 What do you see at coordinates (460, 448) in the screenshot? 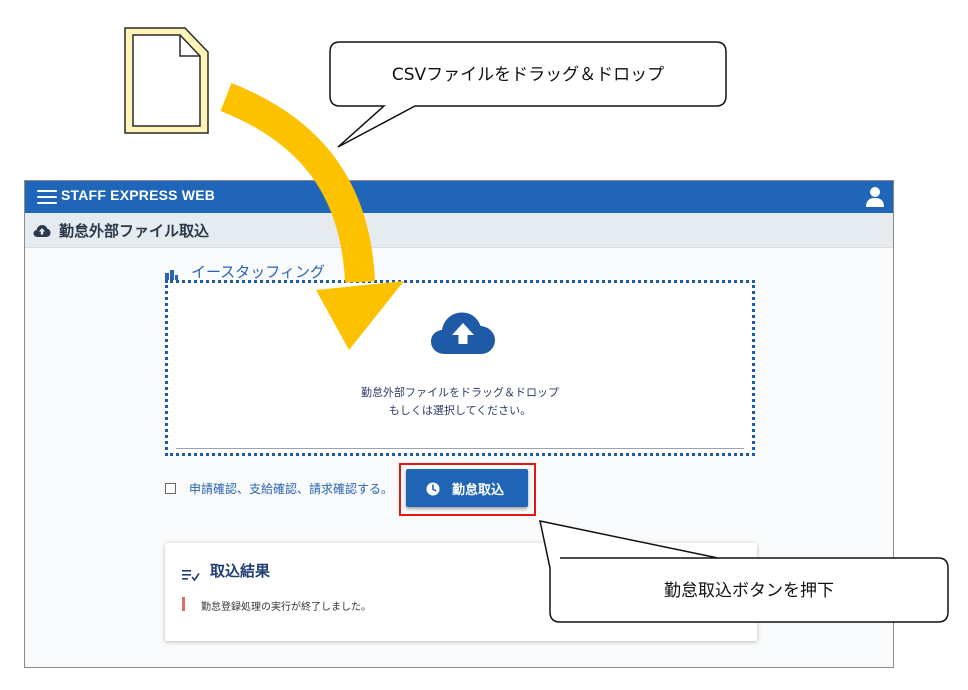
I see `divider` at bounding box center [460, 448].